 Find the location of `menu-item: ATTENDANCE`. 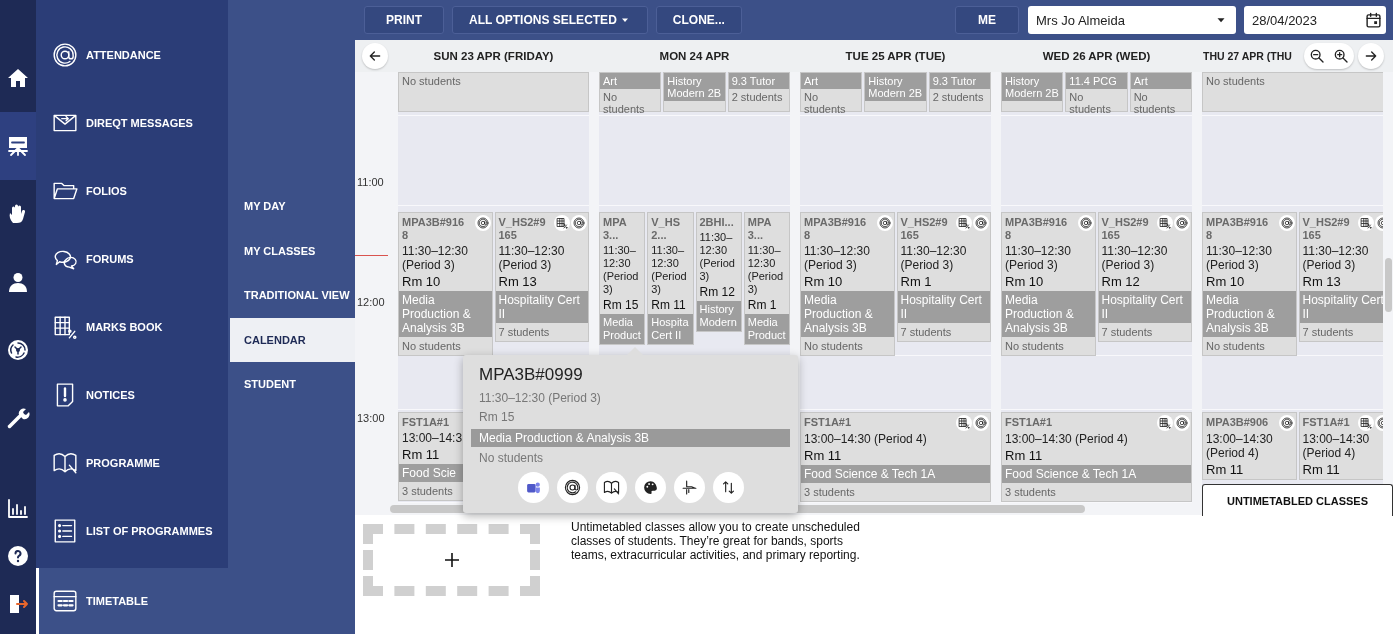

menu-item: ATTENDANCE is located at coordinates (132, 55).